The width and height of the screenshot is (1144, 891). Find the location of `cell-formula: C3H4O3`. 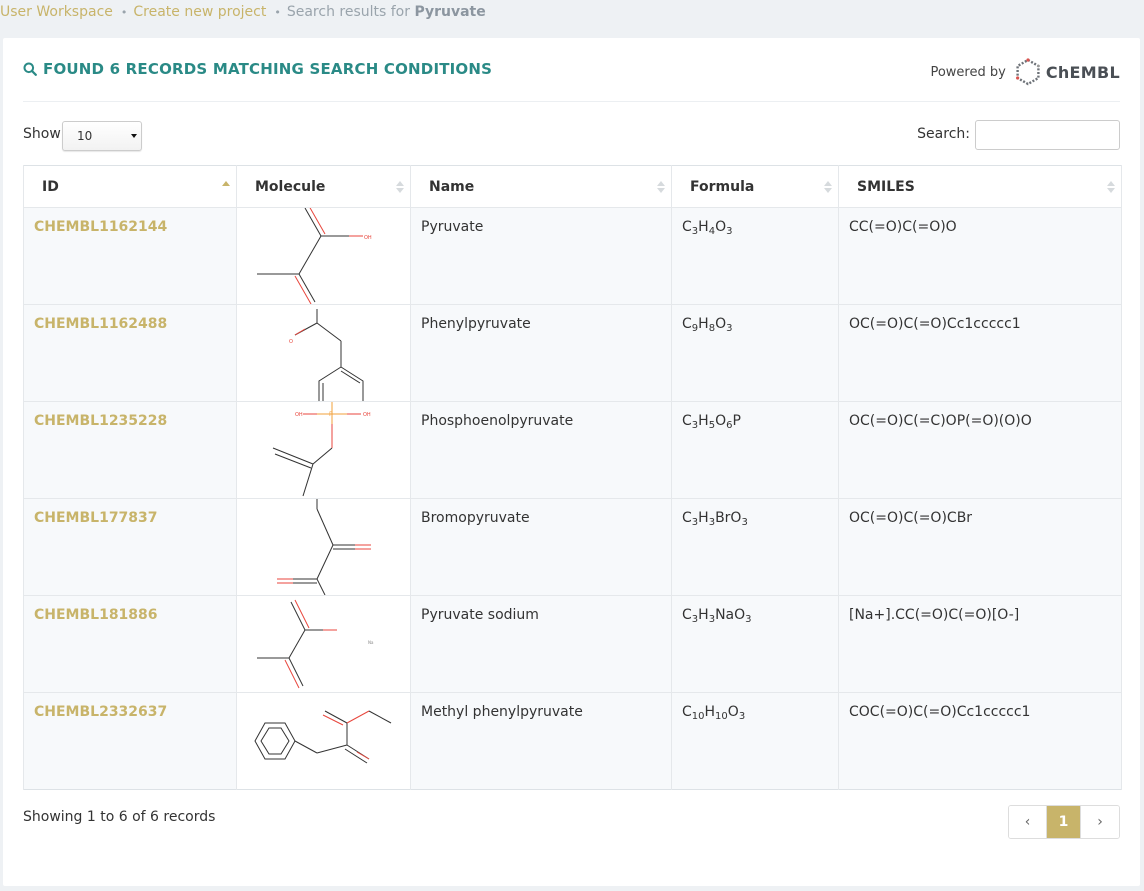

cell-formula: C3H4O3 is located at coordinates (755, 256).